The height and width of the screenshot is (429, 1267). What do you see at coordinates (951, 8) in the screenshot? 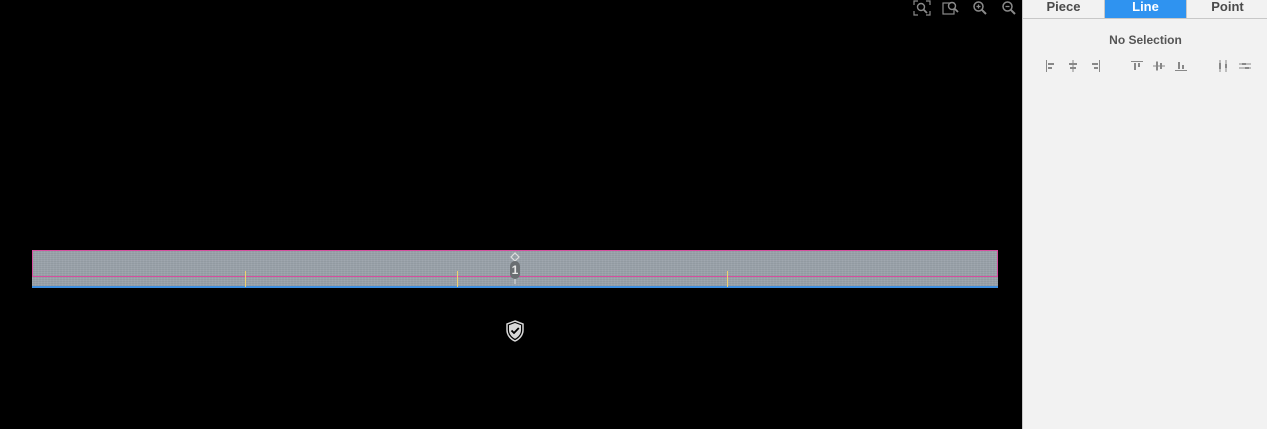
I see `zoom-selection-icon` at bounding box center [951, 8].